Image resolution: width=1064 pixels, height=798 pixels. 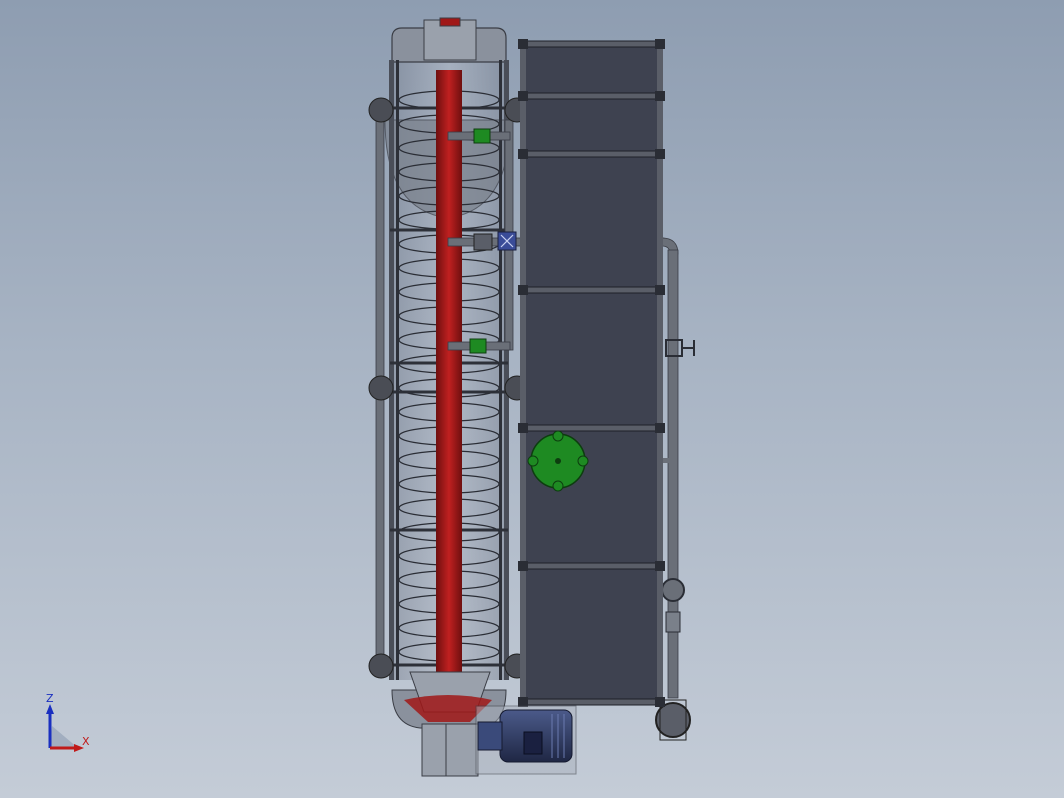 What do you see at coordinates (450, 22) in the screenshot?
I see `top-inlet-cap` at bounding box center [450, 22].